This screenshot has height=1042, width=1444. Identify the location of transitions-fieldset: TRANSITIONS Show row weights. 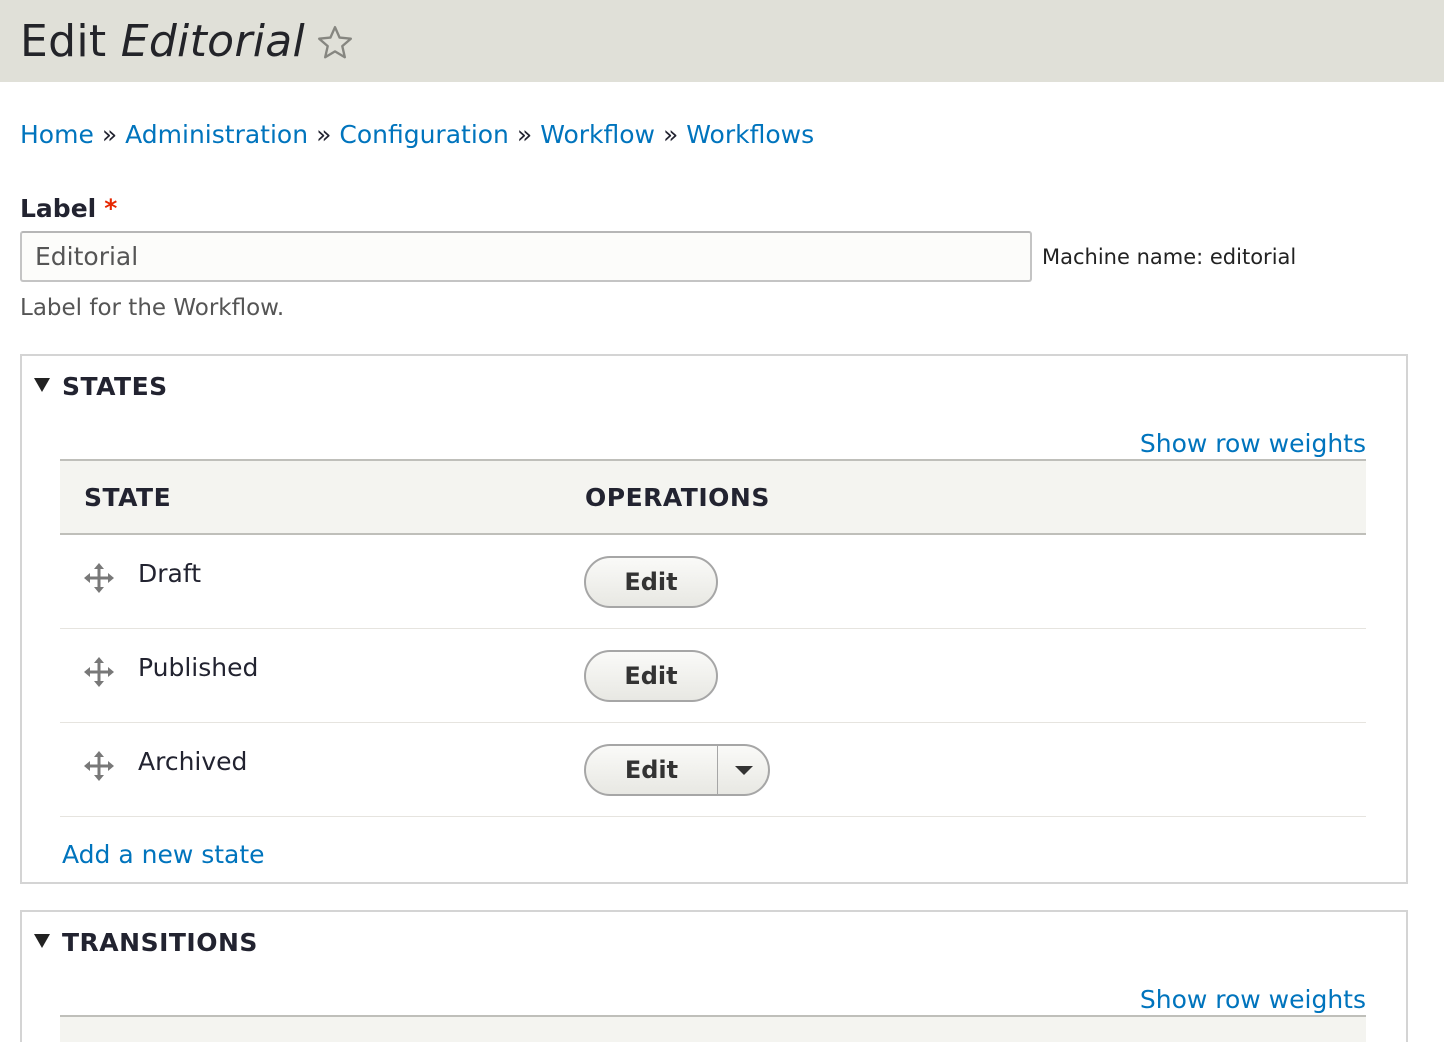
(714, 976).